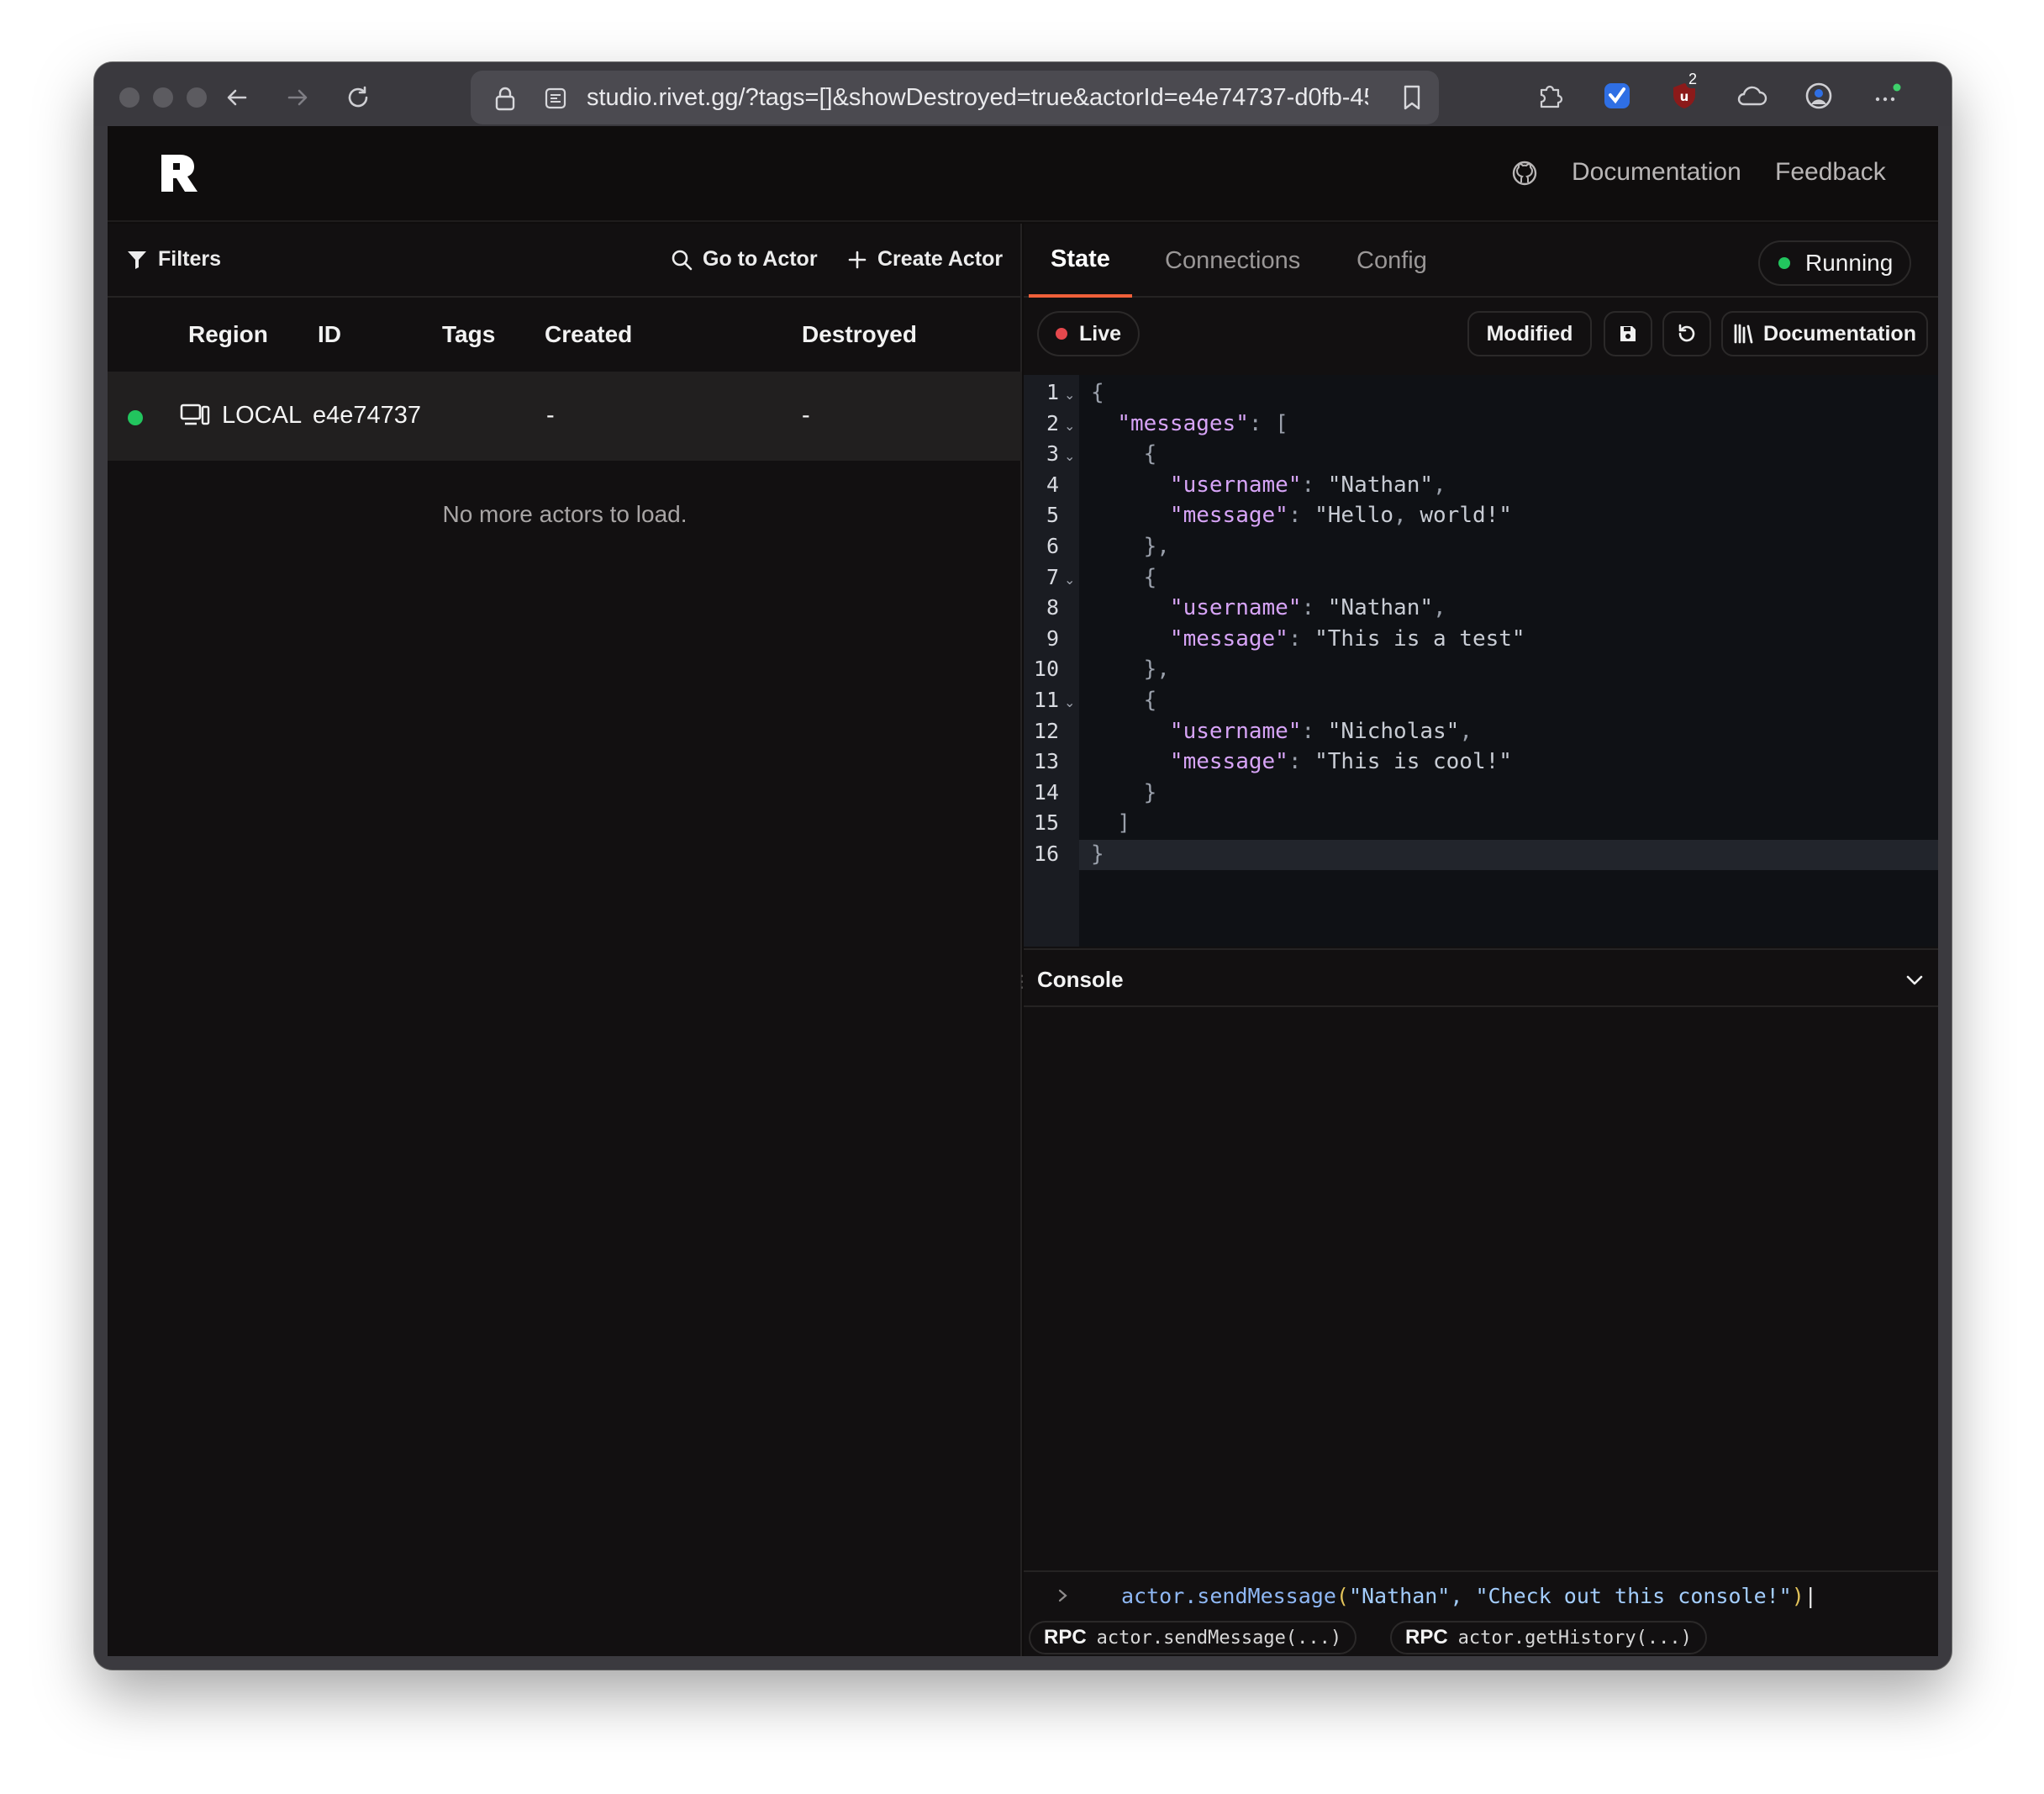 This screenshot has width=2044, height=1794. I want to click on reload-icon, so click(358, 97).